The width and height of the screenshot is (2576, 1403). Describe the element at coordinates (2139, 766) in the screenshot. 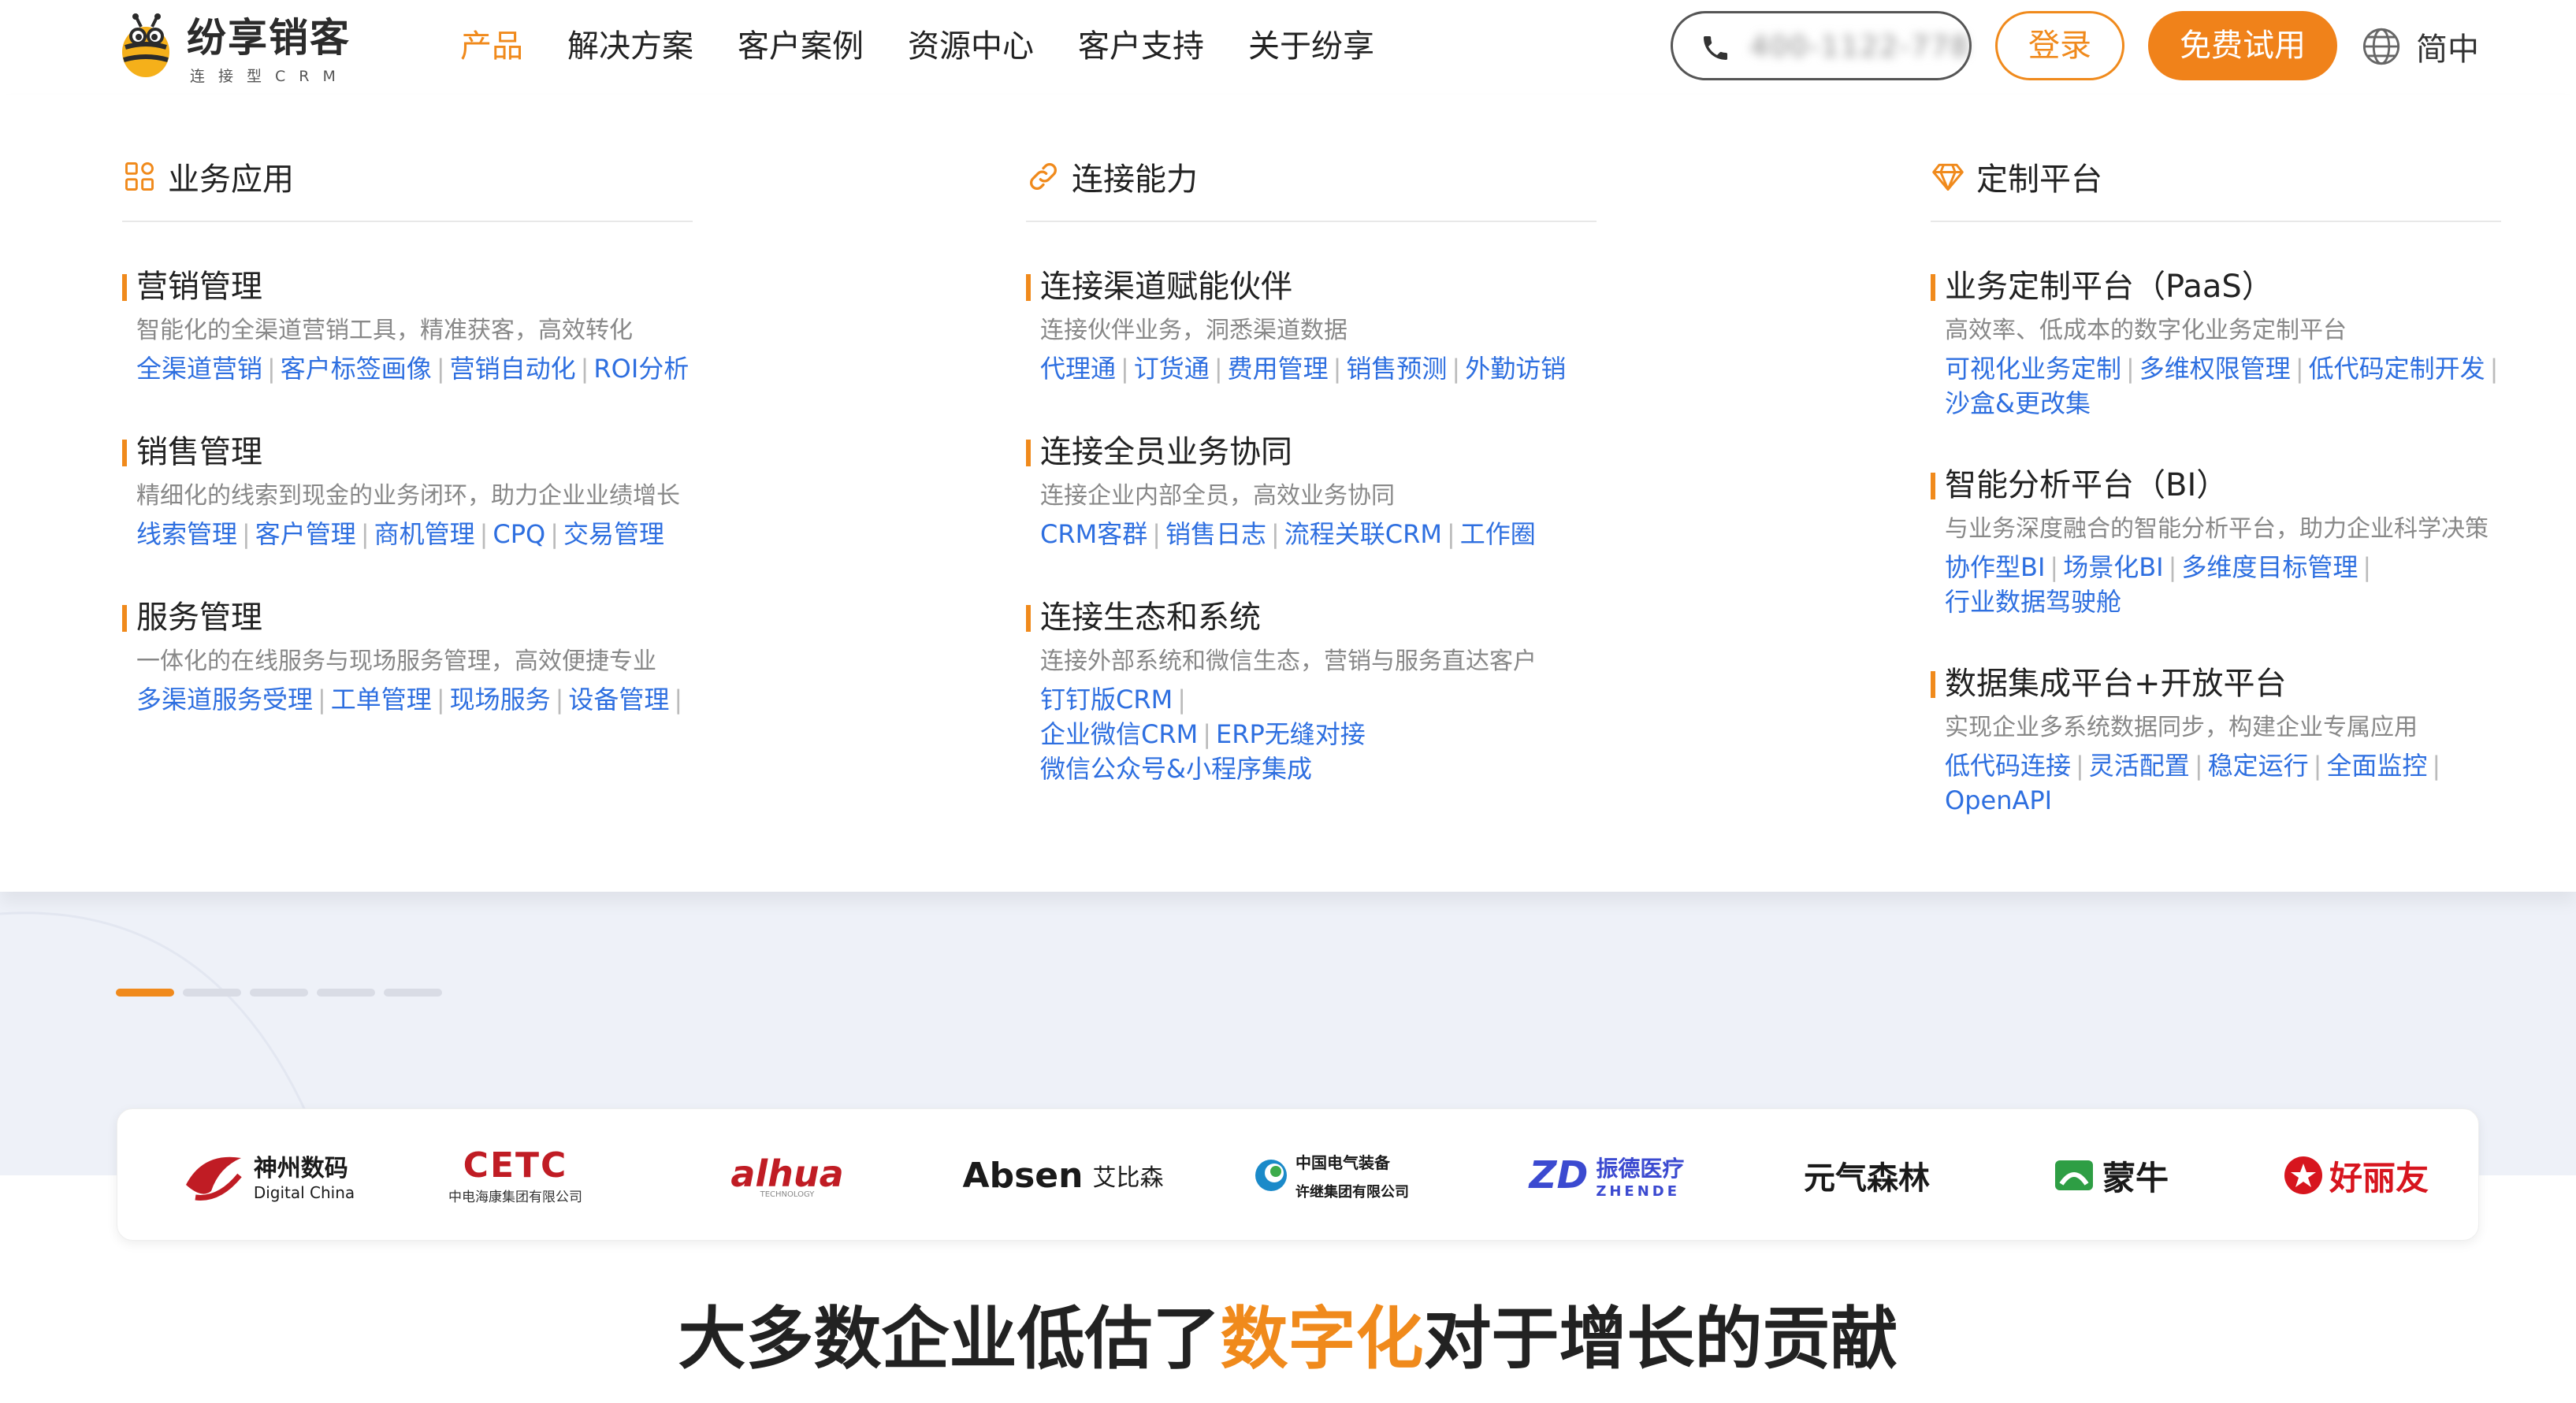

I see `link-flexible-config: 灵活配置` at that location.